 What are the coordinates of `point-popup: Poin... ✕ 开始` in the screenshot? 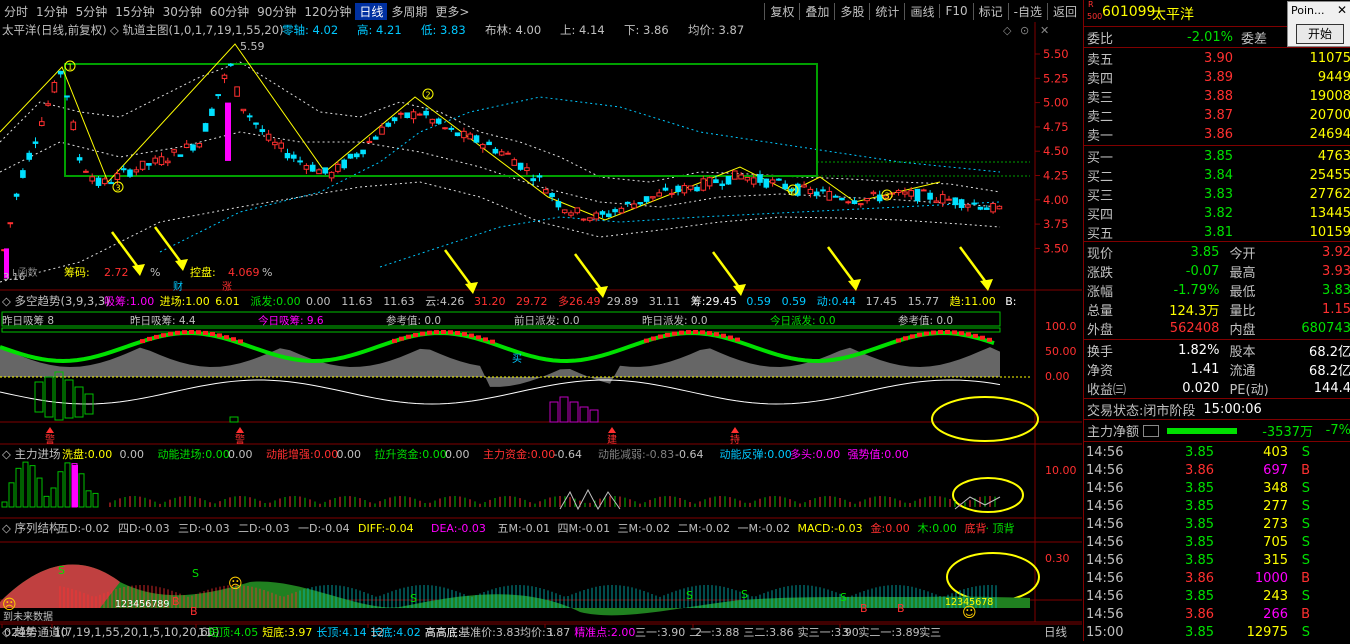 It's located at (1318, 24).